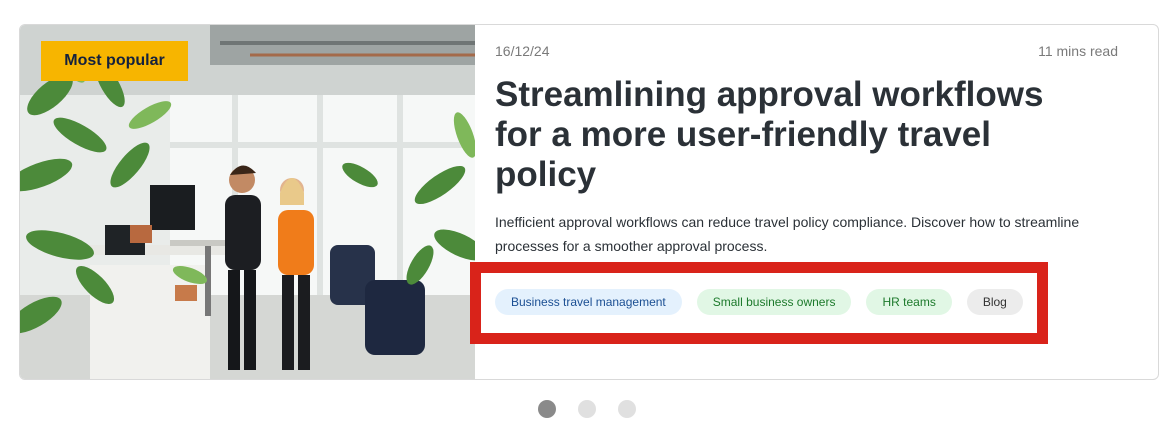 The image size is (1176, 435). Describe the element at coordinates (994, 302) in the screenshot. I see `tag-blog: Blog` at that location.